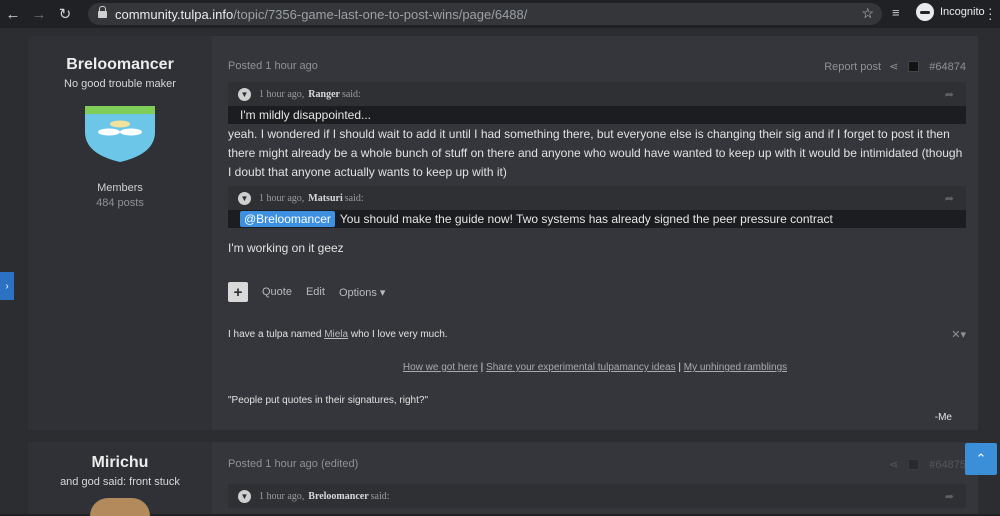 The height and width of the screenshot is (516, 1000). What do you see at coordinates (943, 417) in the screenshot?
I see `signature-attribution: -Me` at bounding box center [943, 417].